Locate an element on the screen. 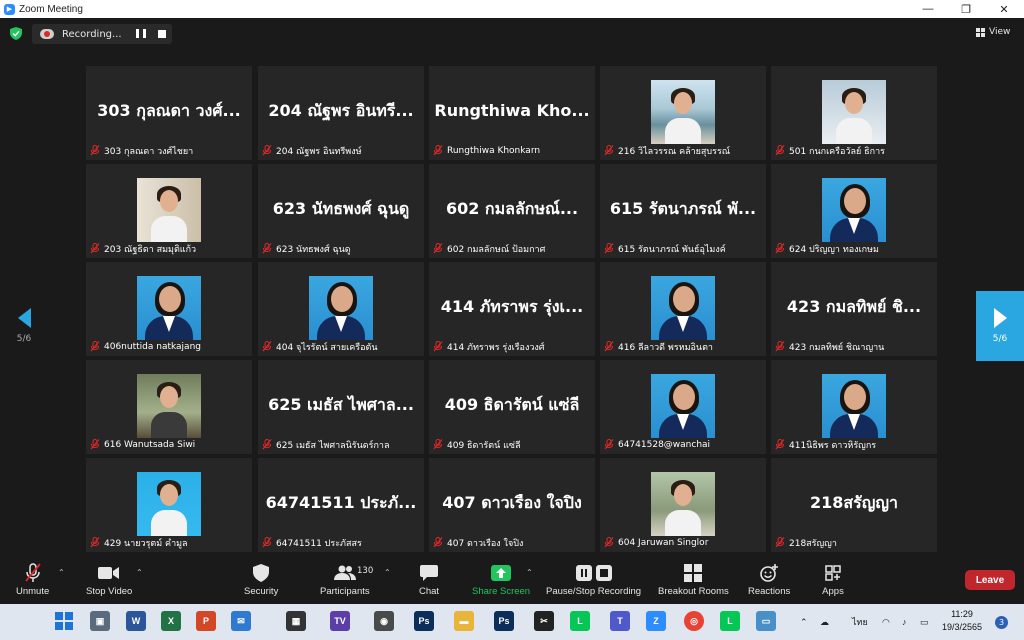  view-label: View is located at coordinates (1000, 32).